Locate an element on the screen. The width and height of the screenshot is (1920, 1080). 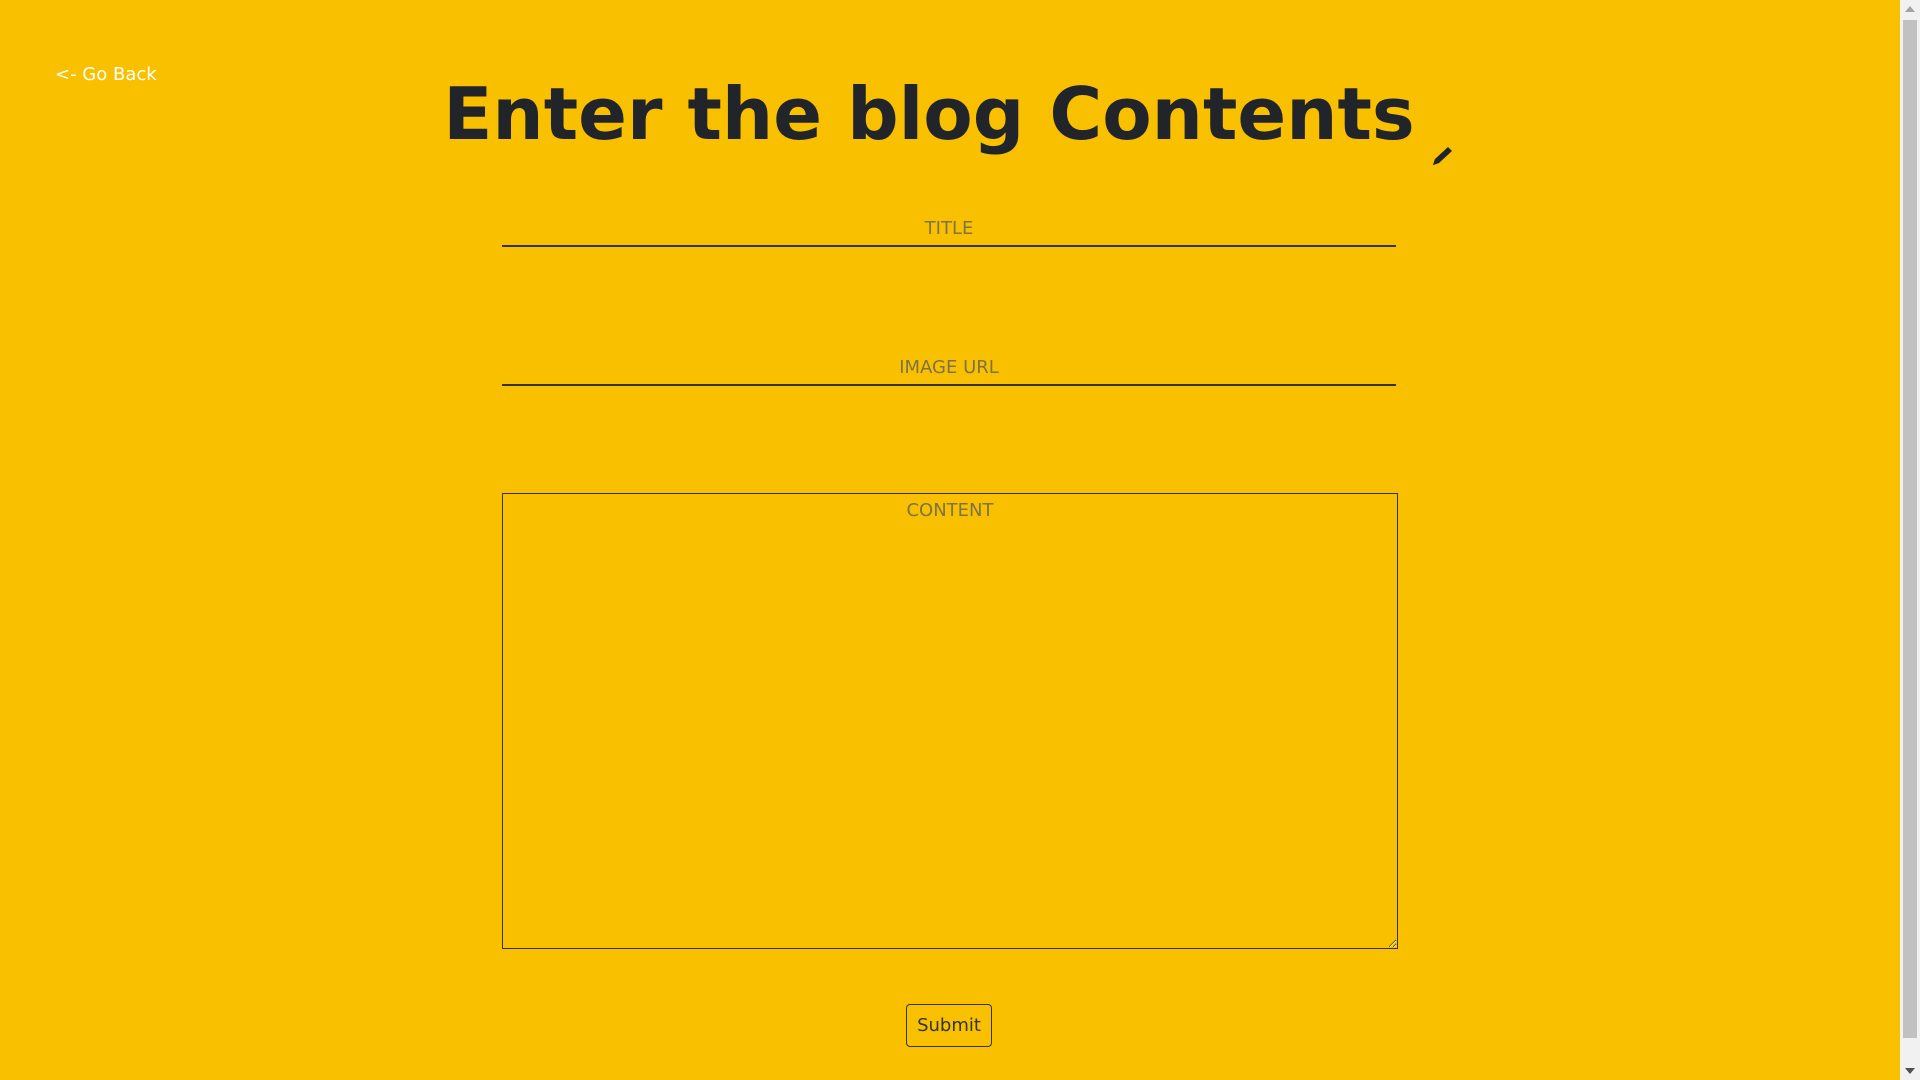
page-title: Enter the blog Contents is located at coordinates (950, 119).